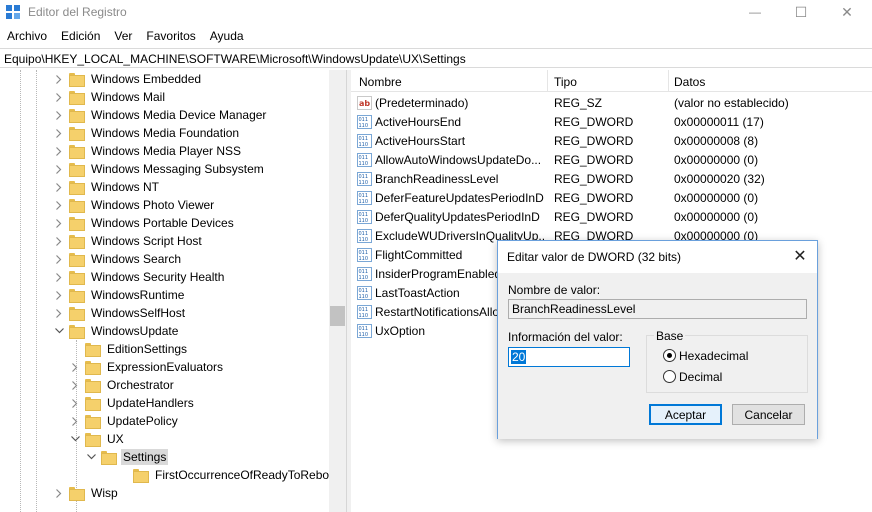  What do you see at coordinates (126, 457) in the screenshot?
I see `tree-item: Settings` at bounding box center [126, 457].